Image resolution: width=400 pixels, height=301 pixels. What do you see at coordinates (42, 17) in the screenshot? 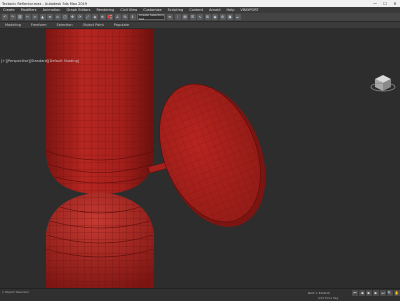
I see `select-icon: ▲` at bounding box center [42, 17].